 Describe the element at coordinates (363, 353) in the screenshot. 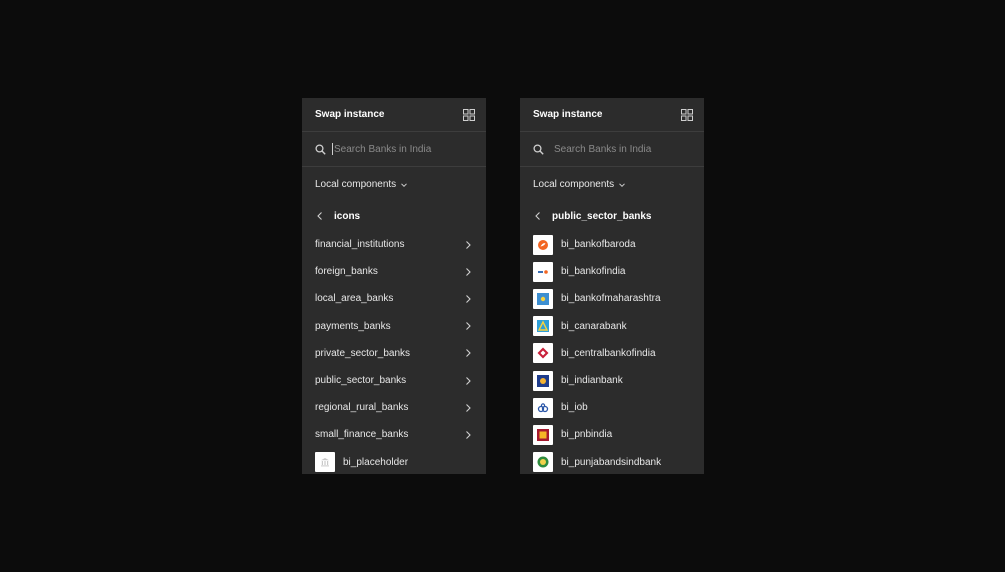

I see `folder-label: private_sector_banks` at that location.